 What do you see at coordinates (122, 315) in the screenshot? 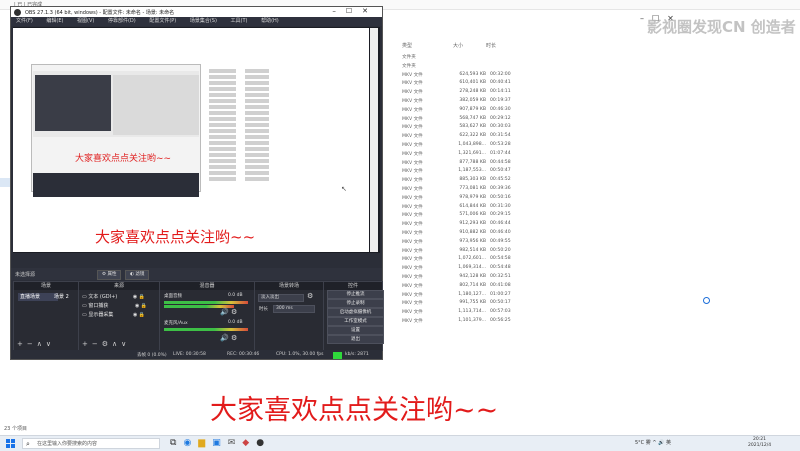
I see `source-item: ▭ 显示器采集 ◉ 🔒` at bounding box center [122, 315].